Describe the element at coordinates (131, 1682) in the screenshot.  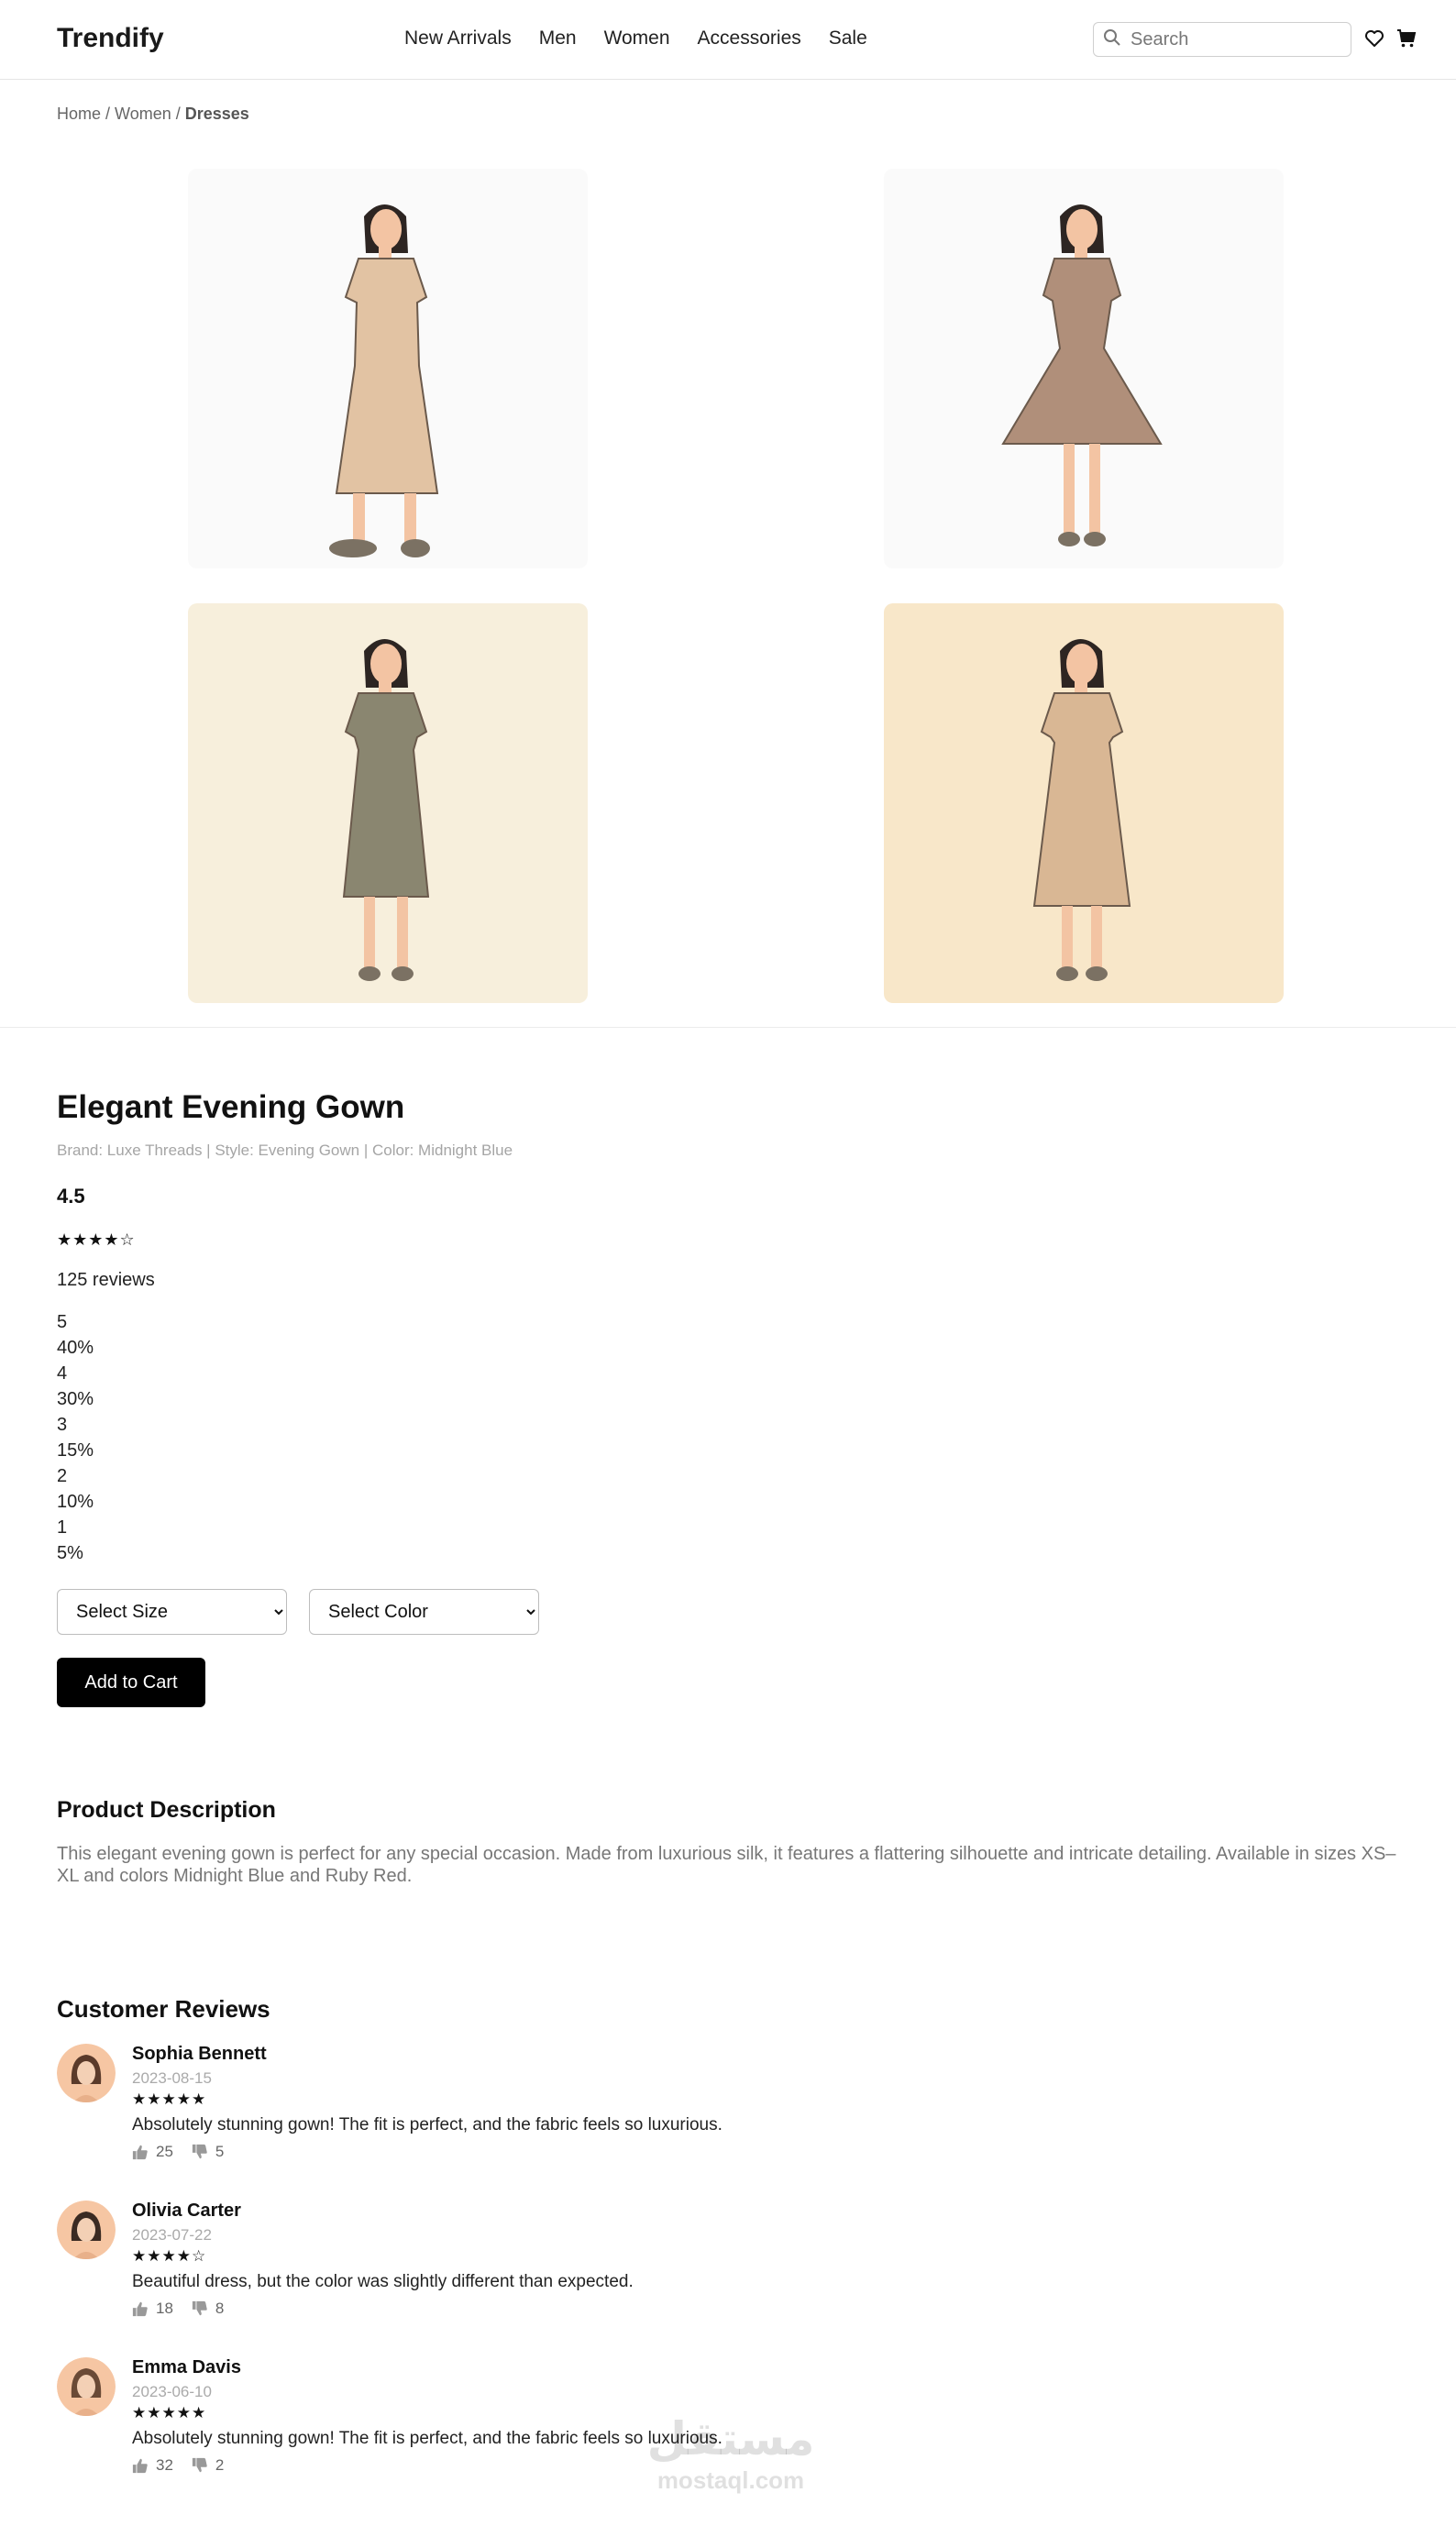
I see `add-to-cart-button: Add to Cart` at that location.